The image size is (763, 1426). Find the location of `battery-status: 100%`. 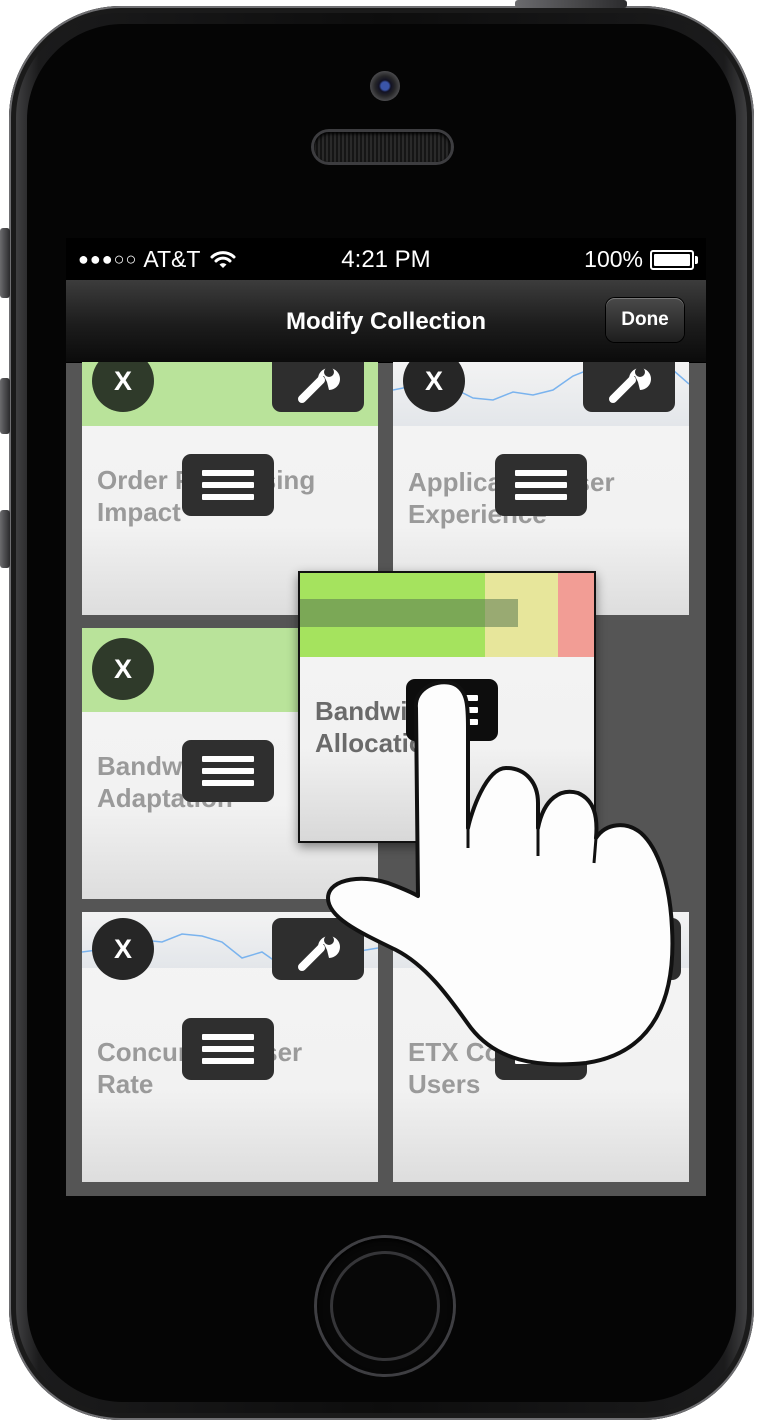

battery-status: 100% is located at coordinates (641, 259).